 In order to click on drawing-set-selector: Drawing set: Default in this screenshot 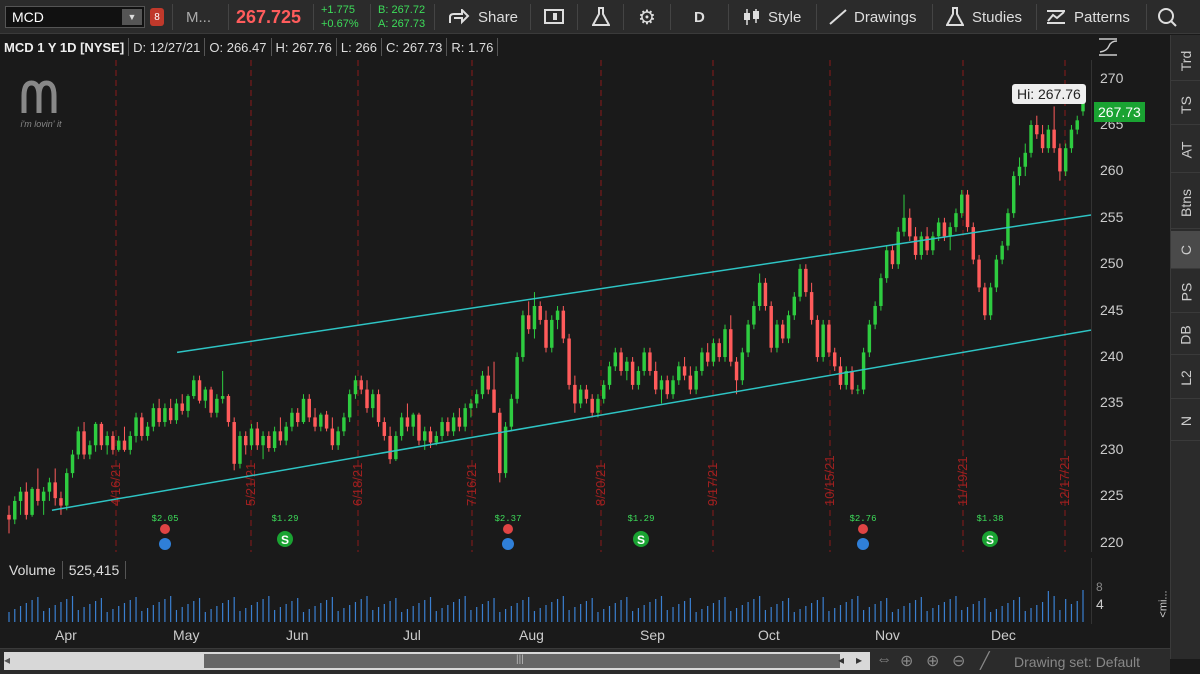, I will do `click(1077, 662)`.